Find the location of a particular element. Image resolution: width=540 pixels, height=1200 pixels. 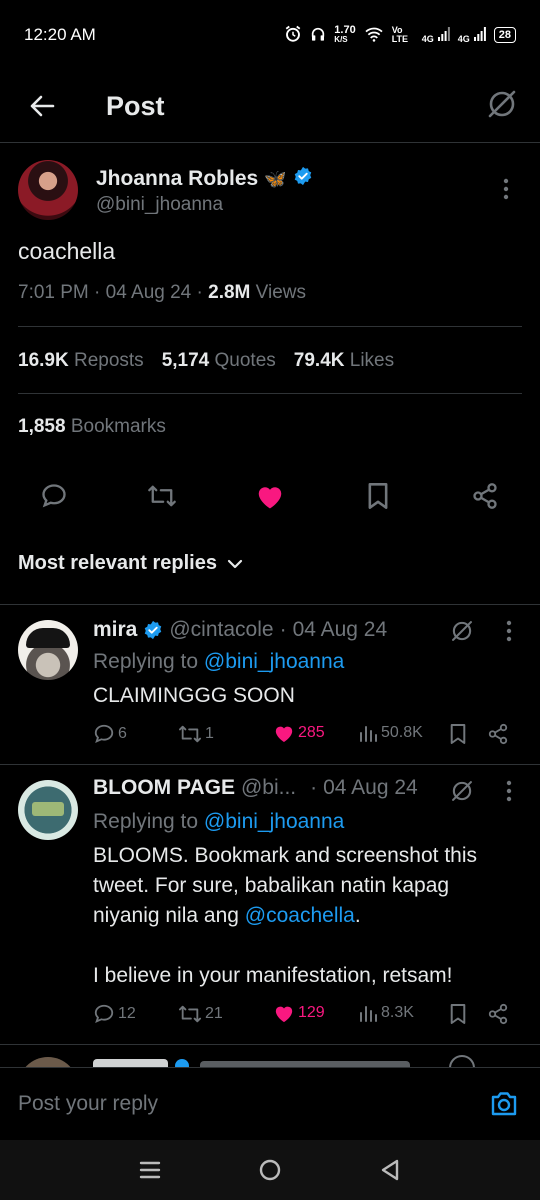

quotes-stat: 5,174 Quotes is located at coordinates (219, 361).